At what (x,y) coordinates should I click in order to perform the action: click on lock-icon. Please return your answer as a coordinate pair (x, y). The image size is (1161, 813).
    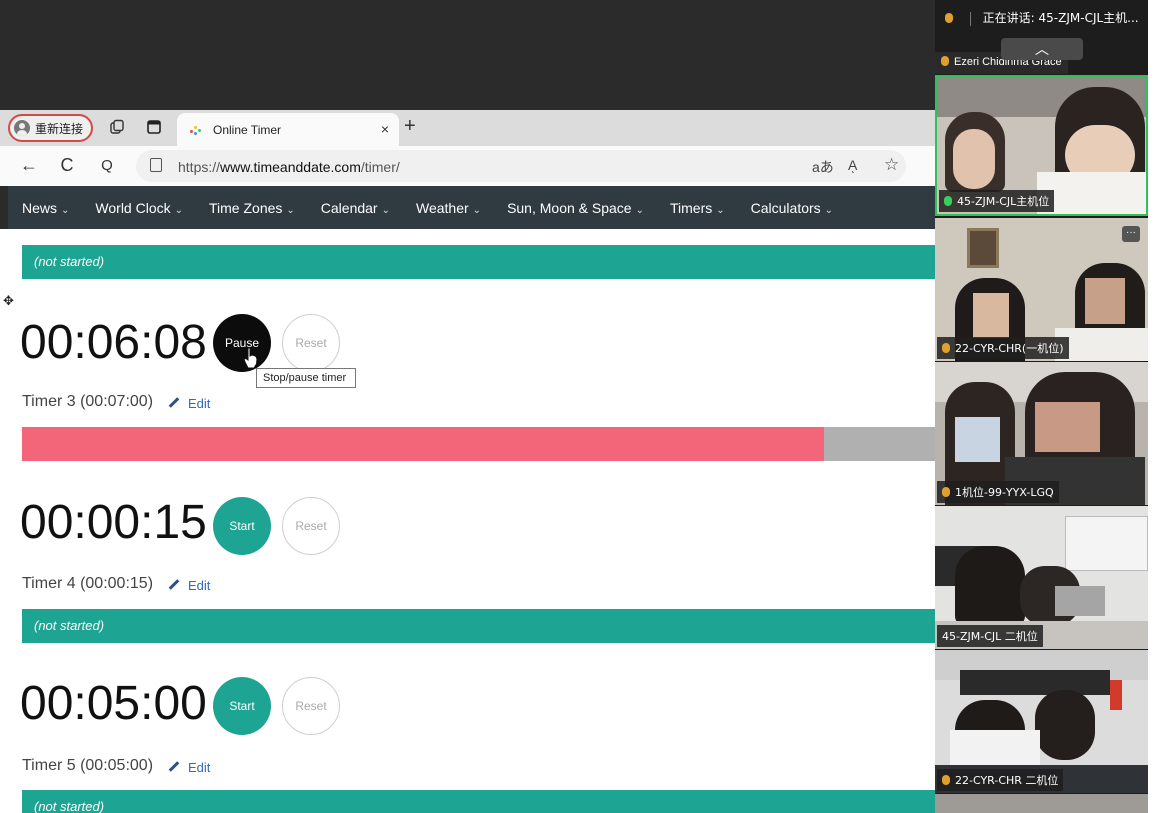
    Looking at the image, I should click on (156, 165).